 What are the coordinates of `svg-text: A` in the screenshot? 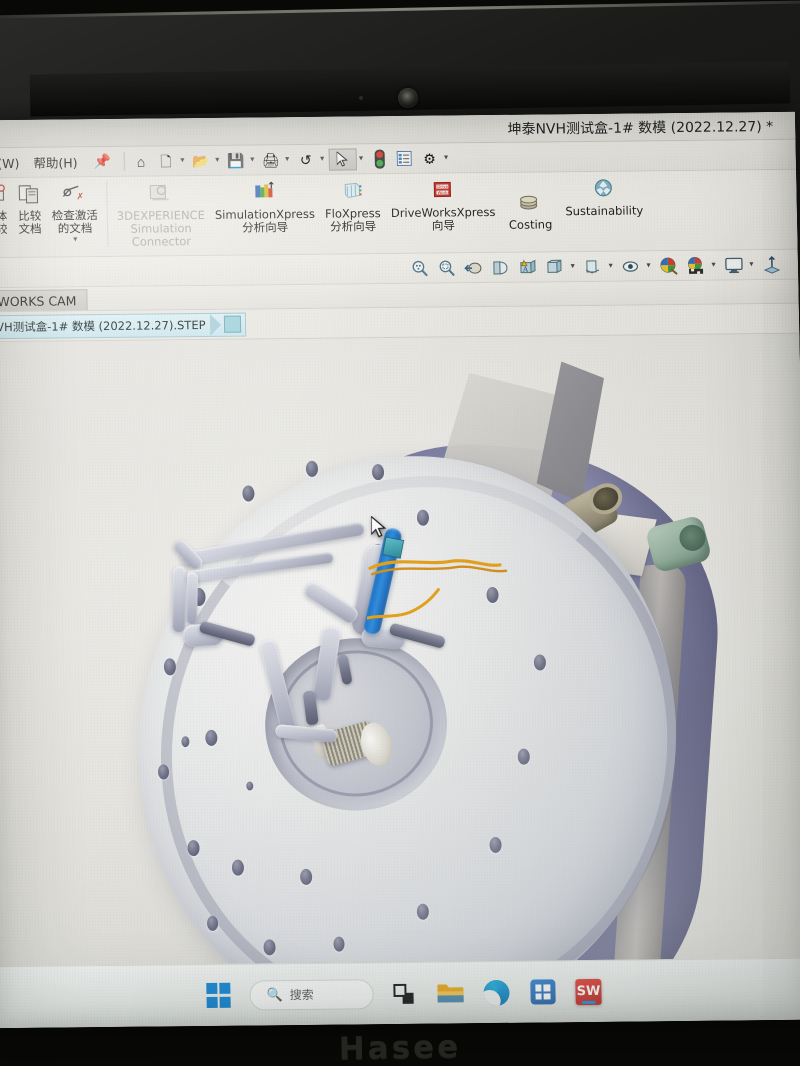 It's located at (525, 269).